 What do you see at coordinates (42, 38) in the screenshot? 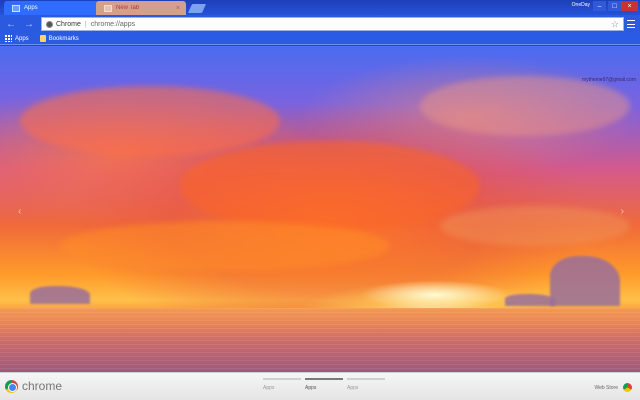
I see `folder-icon` at bounding box center [42, 38].